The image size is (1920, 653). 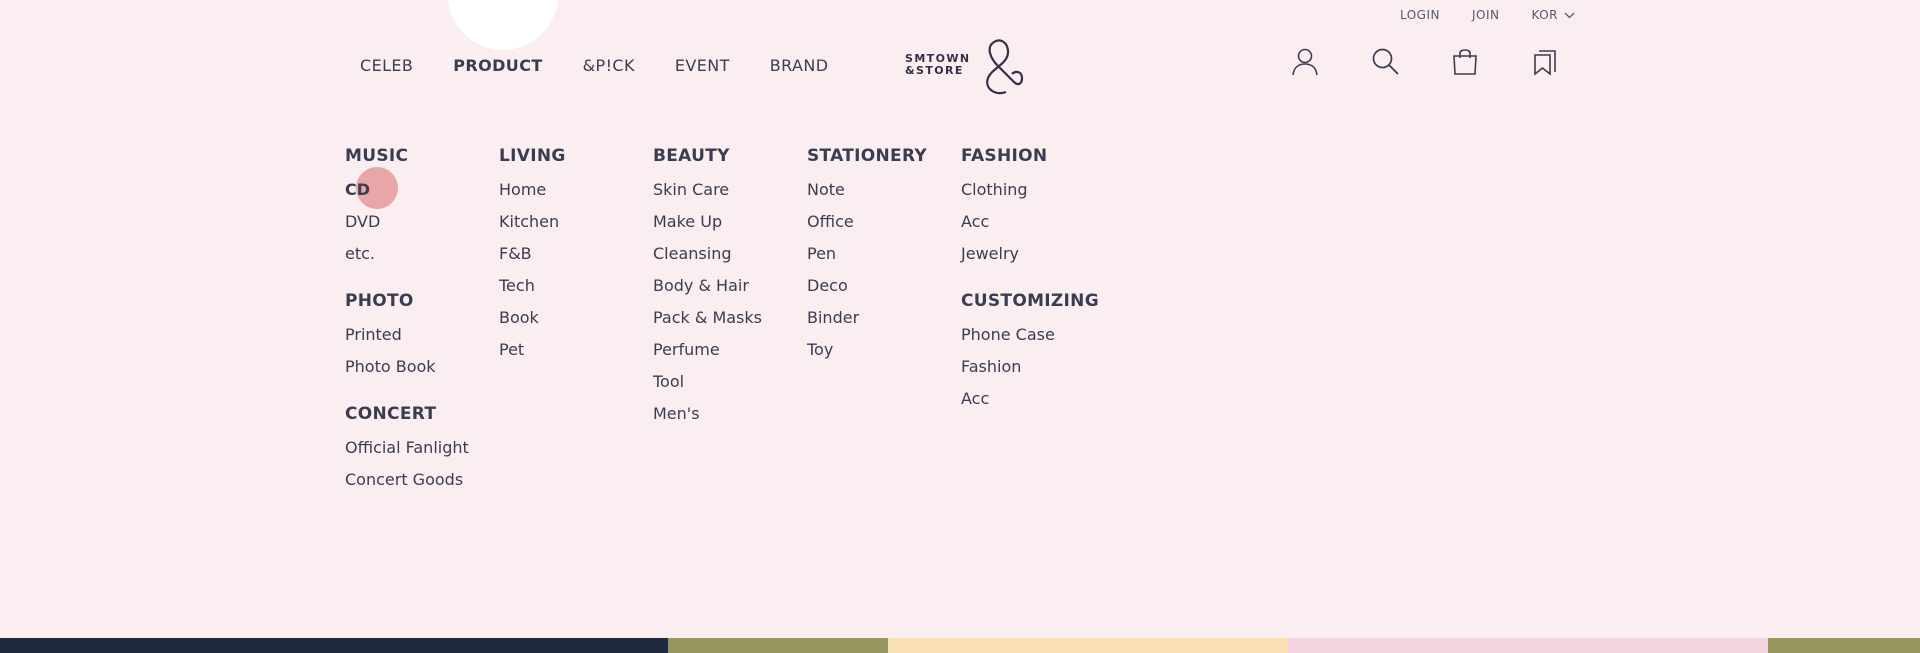 I want to click on menu-heading-beauty: BEAUTY, so click(x=730, y=156).